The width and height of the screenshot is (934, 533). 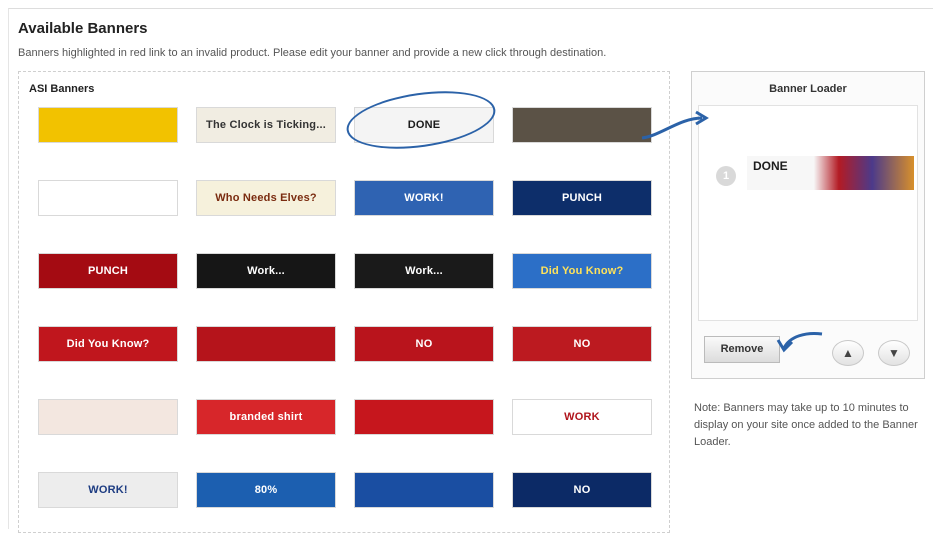 I want to click on chevron-up-icon: ▲, so click(x=848, y=353).